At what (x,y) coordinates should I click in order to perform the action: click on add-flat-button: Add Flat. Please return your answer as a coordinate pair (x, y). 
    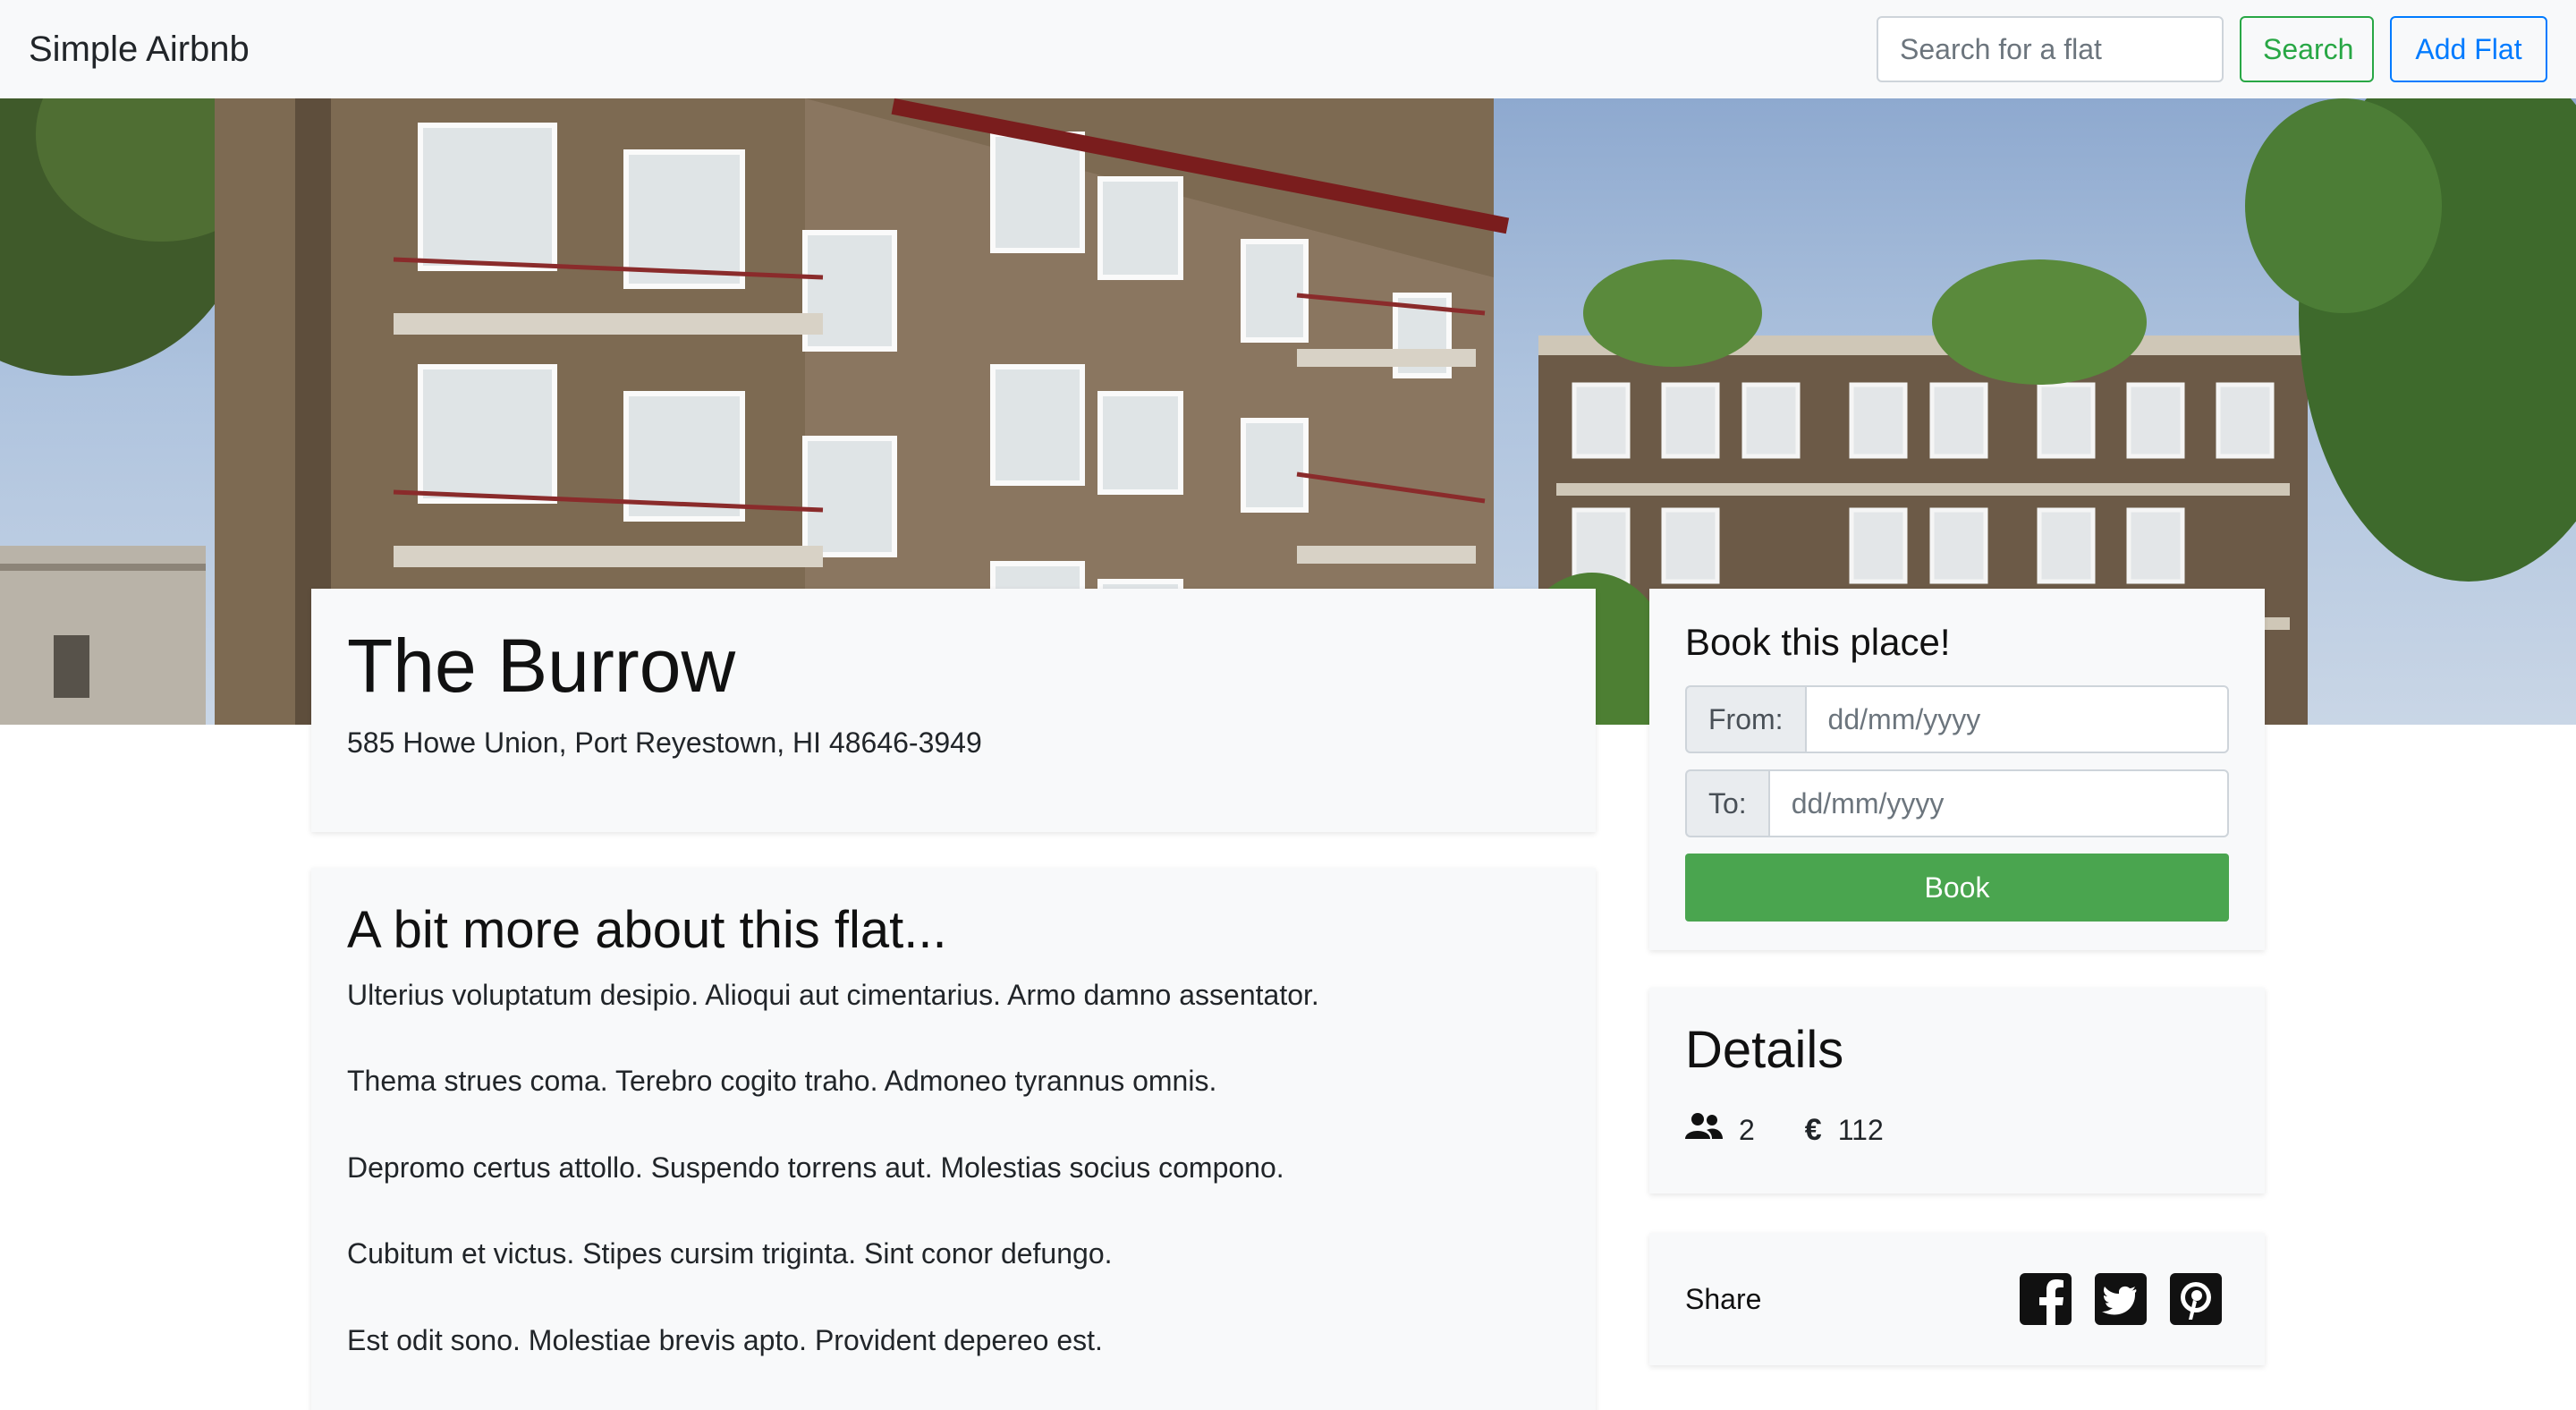
    Looking at the image, I should click on (2468, 49).